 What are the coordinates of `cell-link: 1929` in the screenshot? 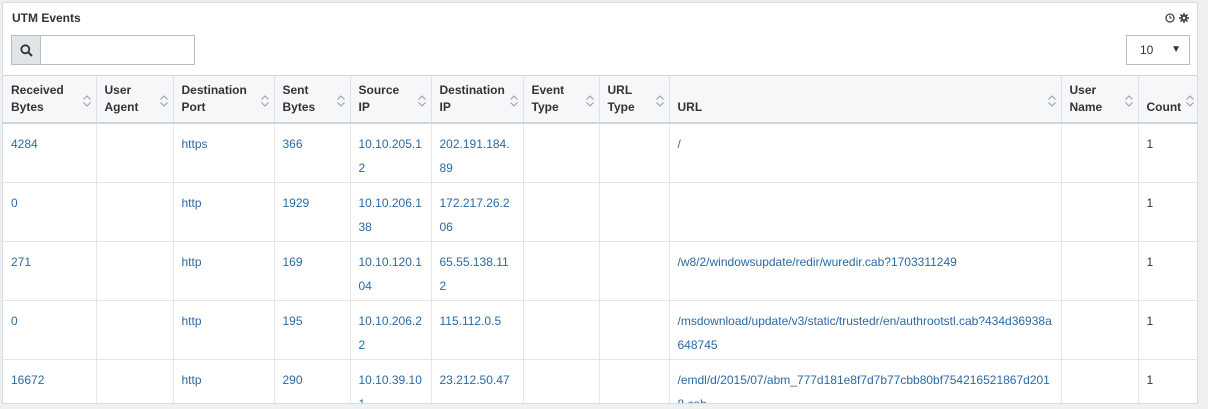 It's located at (296, 203).